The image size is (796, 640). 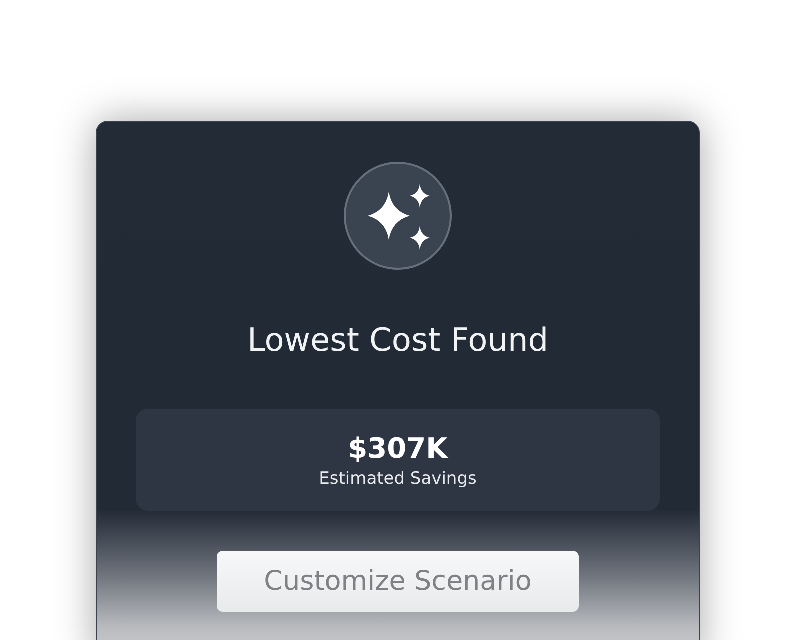 I want to click on savings-label: Estimated Savings, so click(x=398, y=478).